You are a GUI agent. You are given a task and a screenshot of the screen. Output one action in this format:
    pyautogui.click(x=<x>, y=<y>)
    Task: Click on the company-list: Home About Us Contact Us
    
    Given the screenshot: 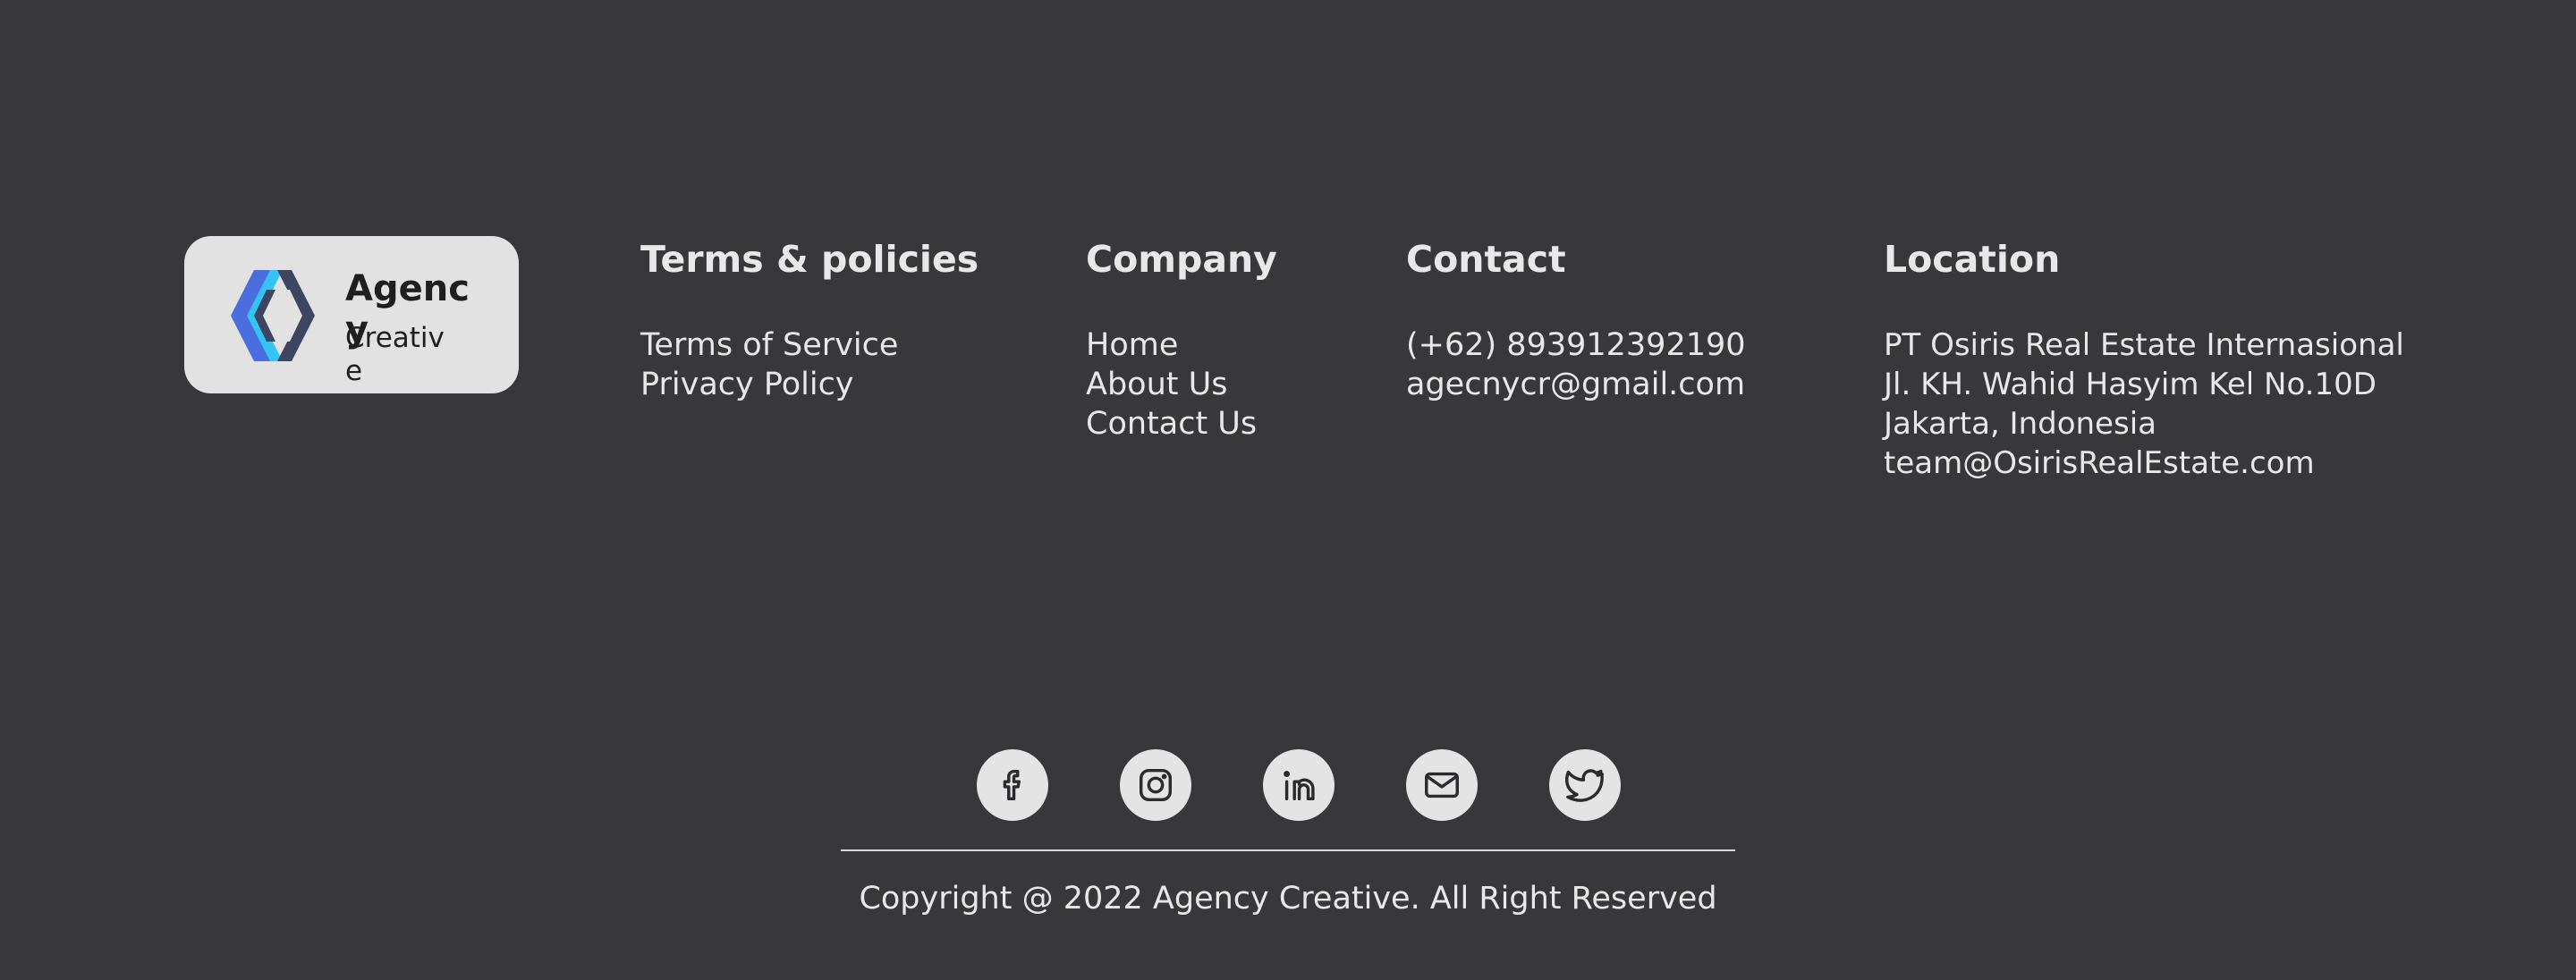 What is the action you would take?
    pyautogui.click(x=1181, y=384)
    